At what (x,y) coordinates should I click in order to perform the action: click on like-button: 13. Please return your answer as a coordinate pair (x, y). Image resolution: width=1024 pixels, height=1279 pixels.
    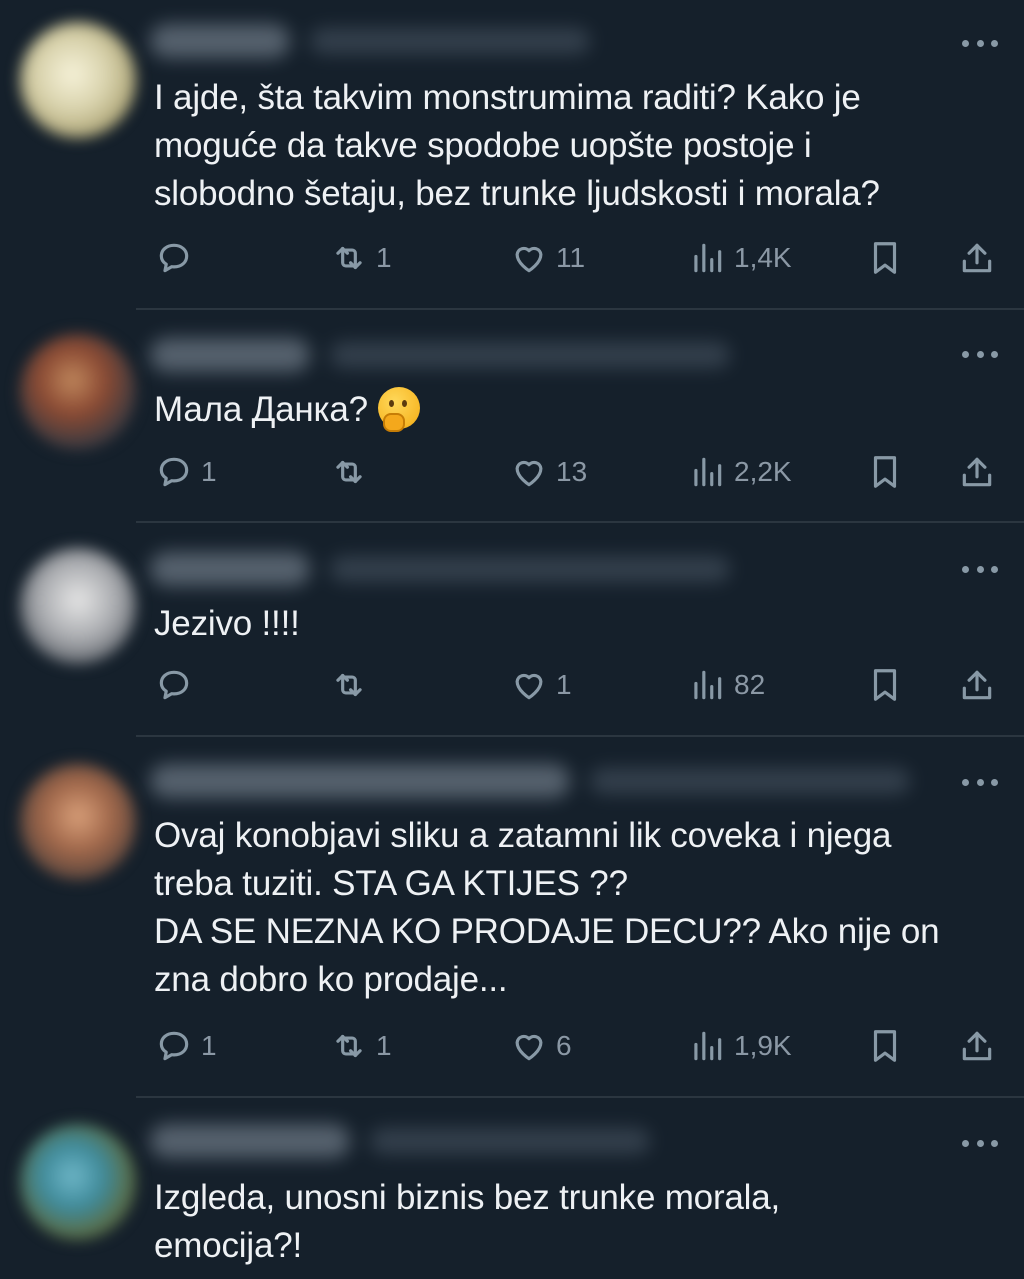
    Looking at the image, I should click on (548, 472).